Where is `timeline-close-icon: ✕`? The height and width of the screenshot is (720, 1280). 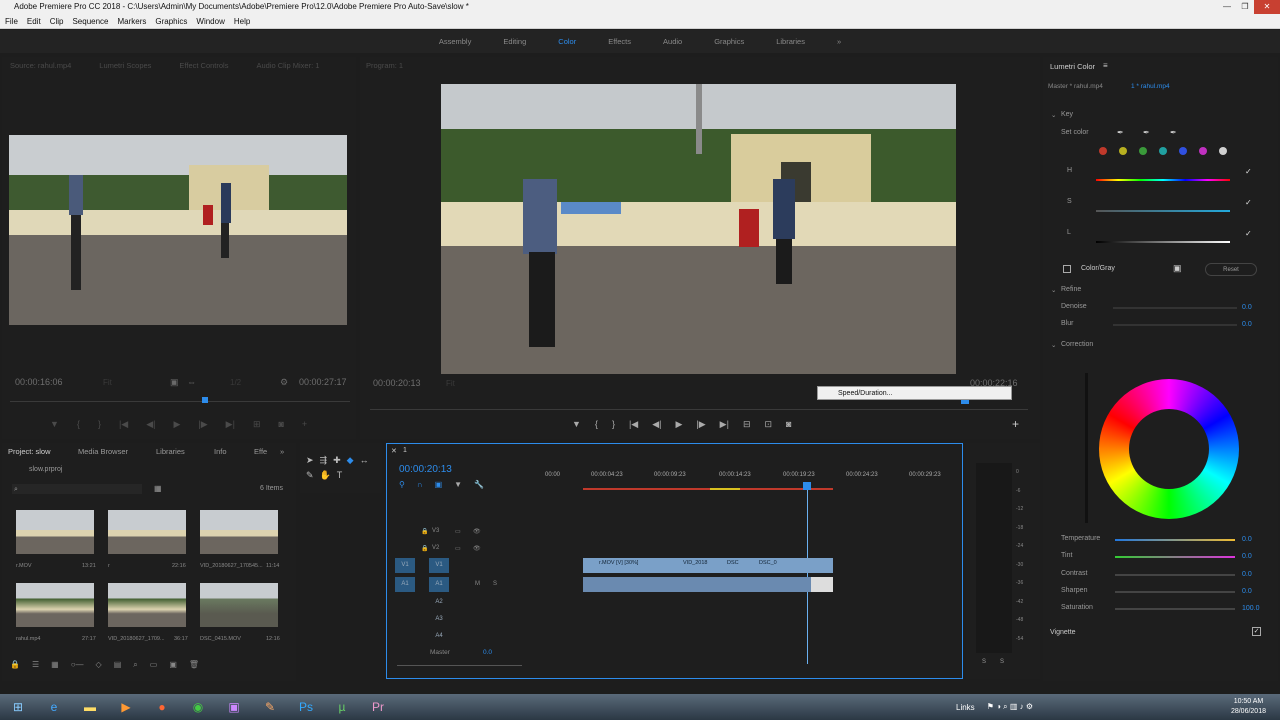 timeline-close-icon: ✕ is located at coordinates (394, 451).